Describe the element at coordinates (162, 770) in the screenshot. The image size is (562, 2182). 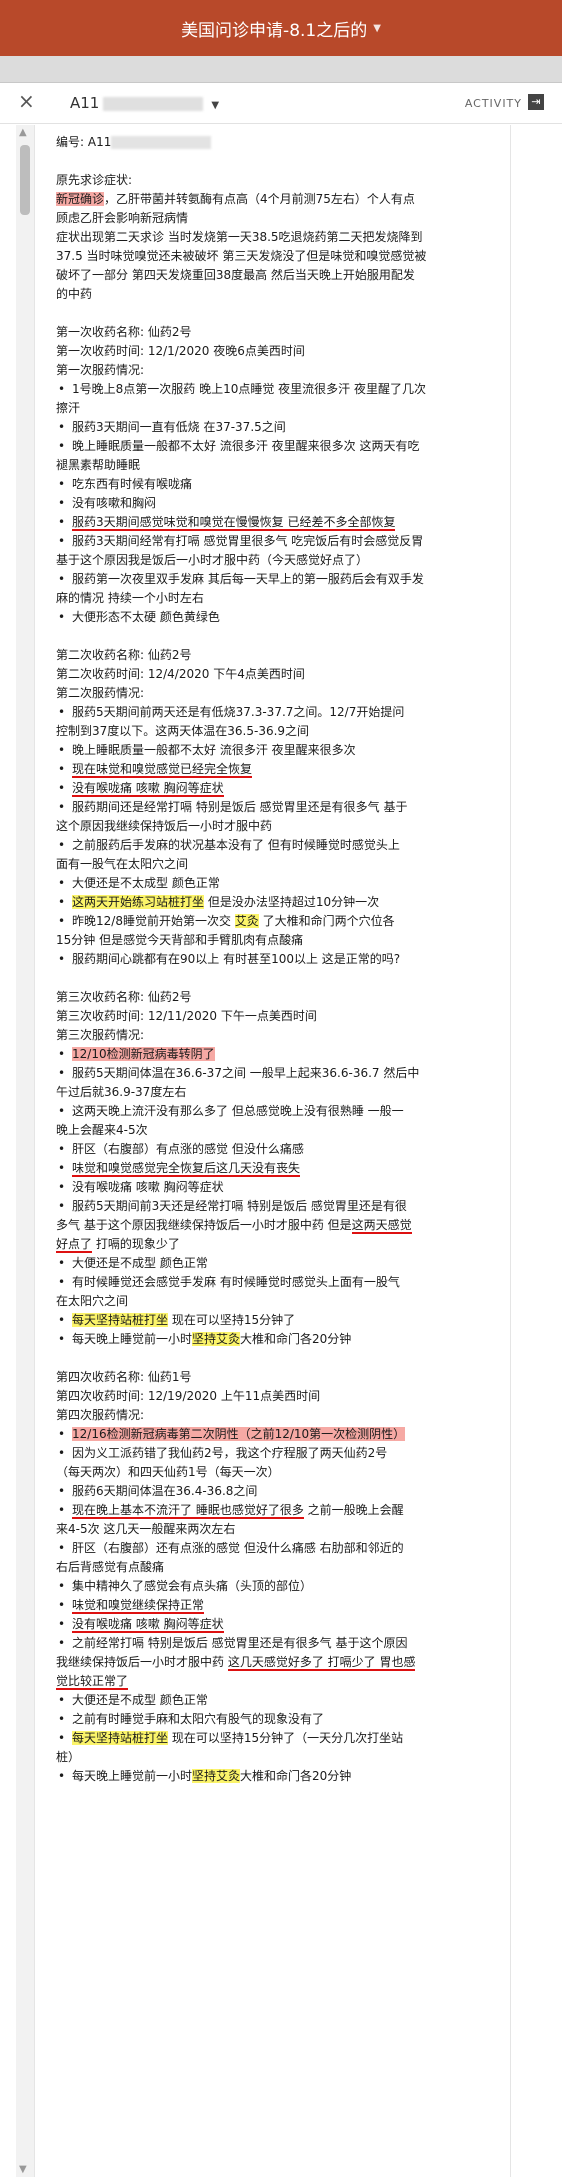
I see `underlined-text: 现在味觉和嗅觉感觉已经完全恢复` at that location.